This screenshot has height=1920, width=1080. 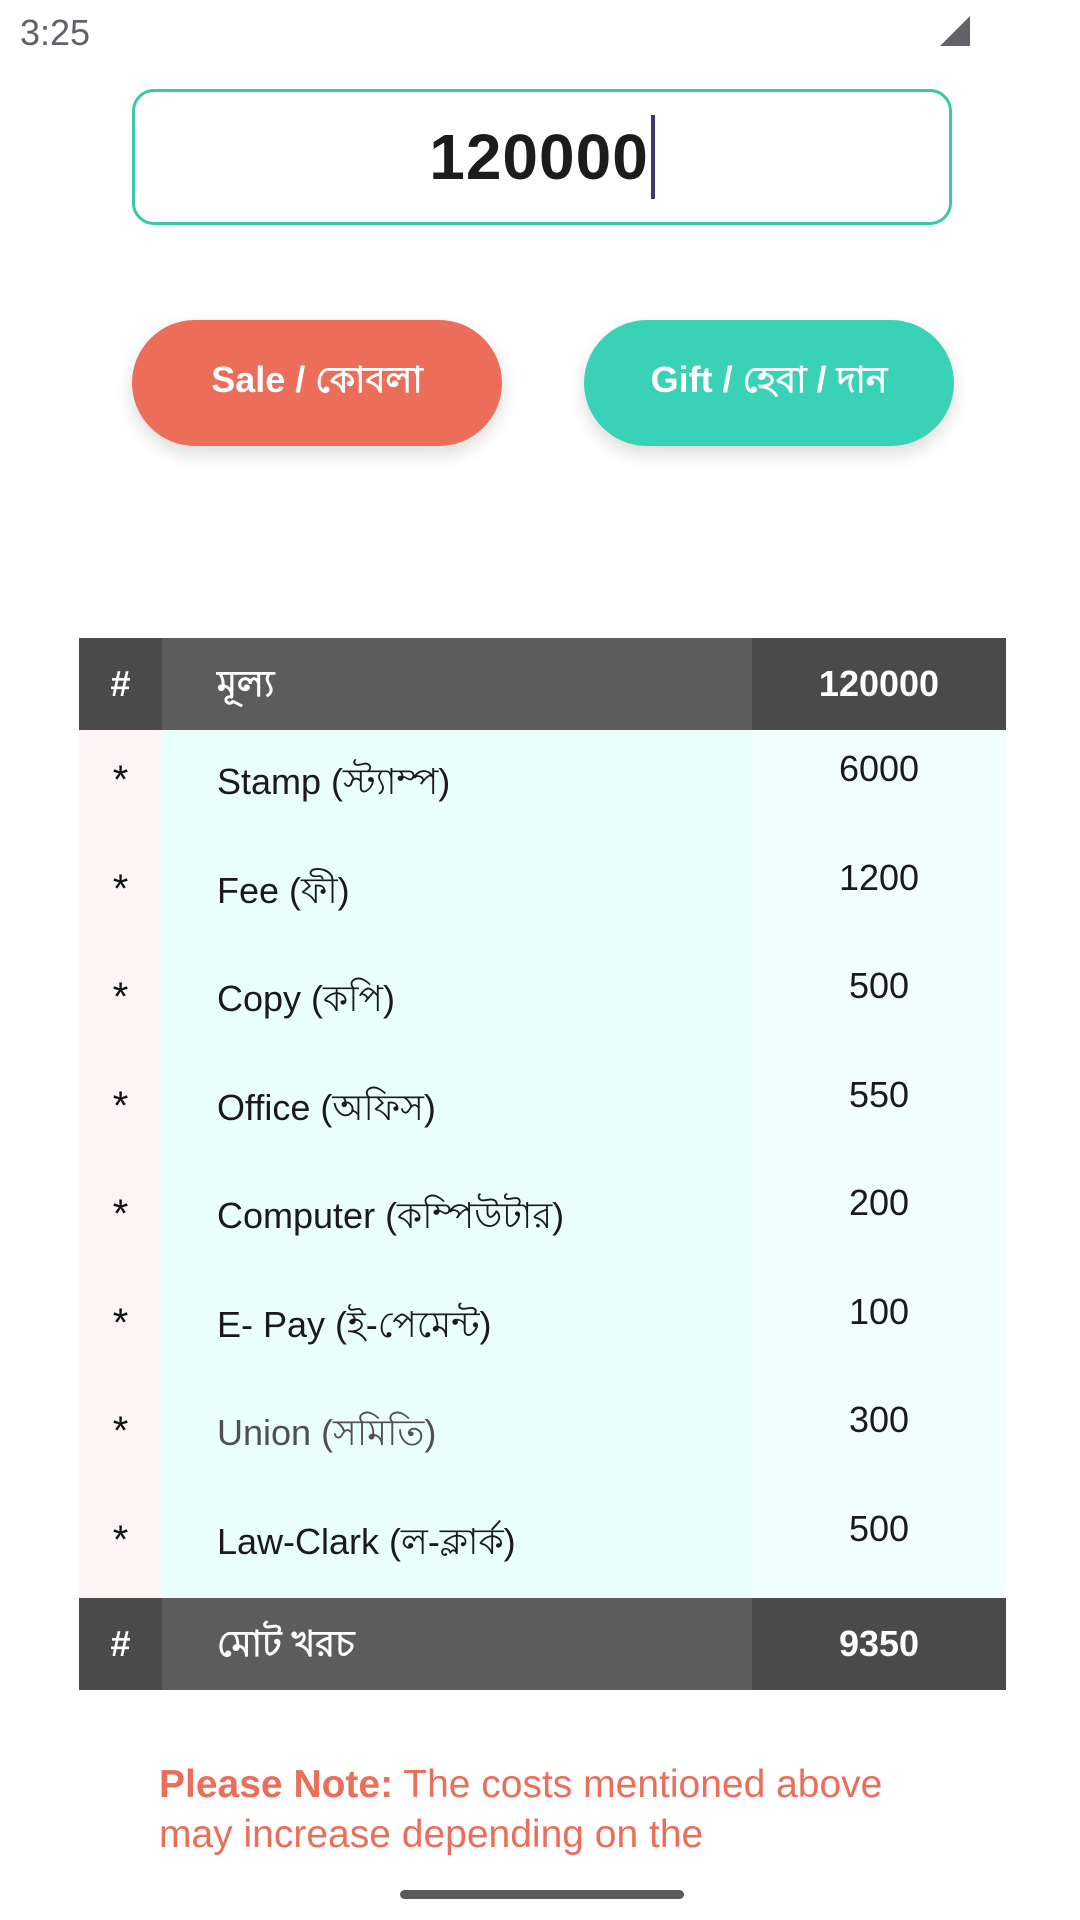 I want to click on footer-total: 9350, so click(x=879, y=1644).